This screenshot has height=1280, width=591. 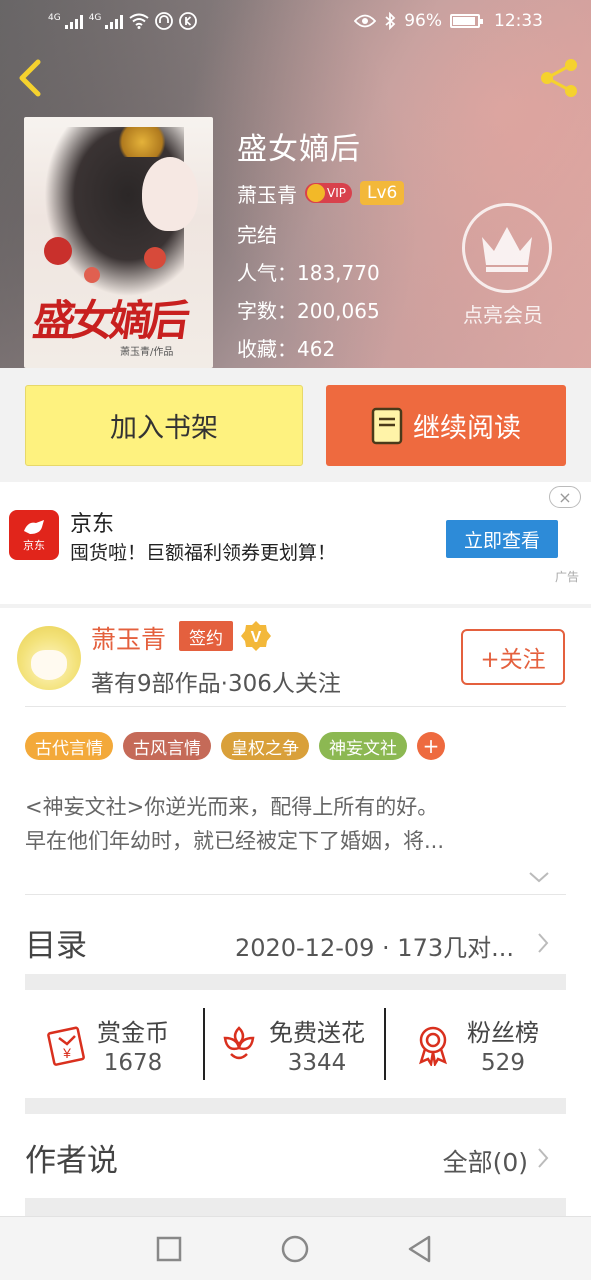 I want to click on ad-view-button: 立即查看, so click(x=502, y=539).